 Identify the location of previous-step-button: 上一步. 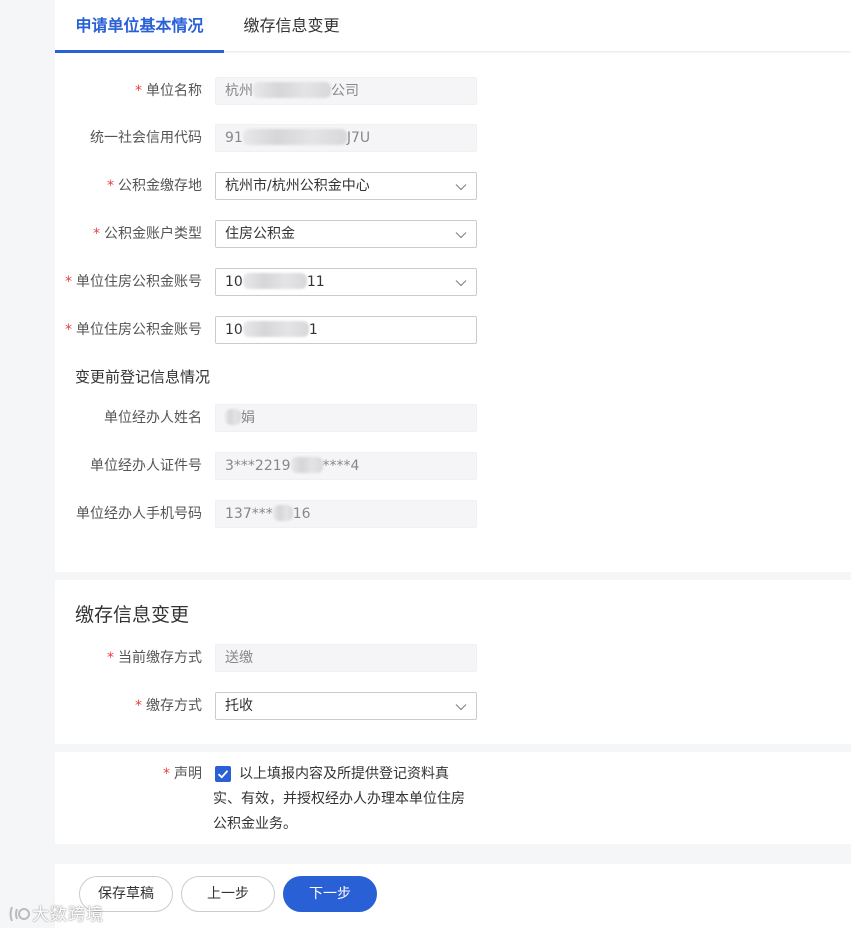
(228, 894).